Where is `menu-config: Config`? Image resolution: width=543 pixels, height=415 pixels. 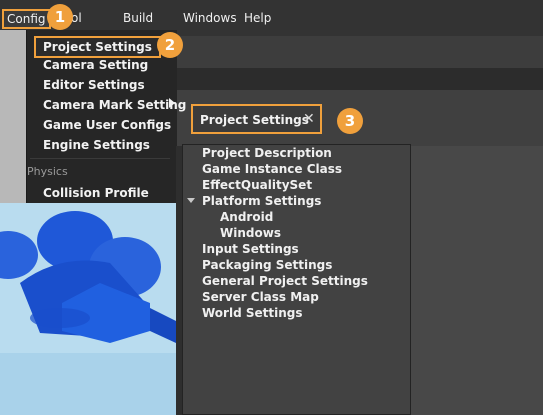 menu-config: Config is located at coordinates (26, 19).